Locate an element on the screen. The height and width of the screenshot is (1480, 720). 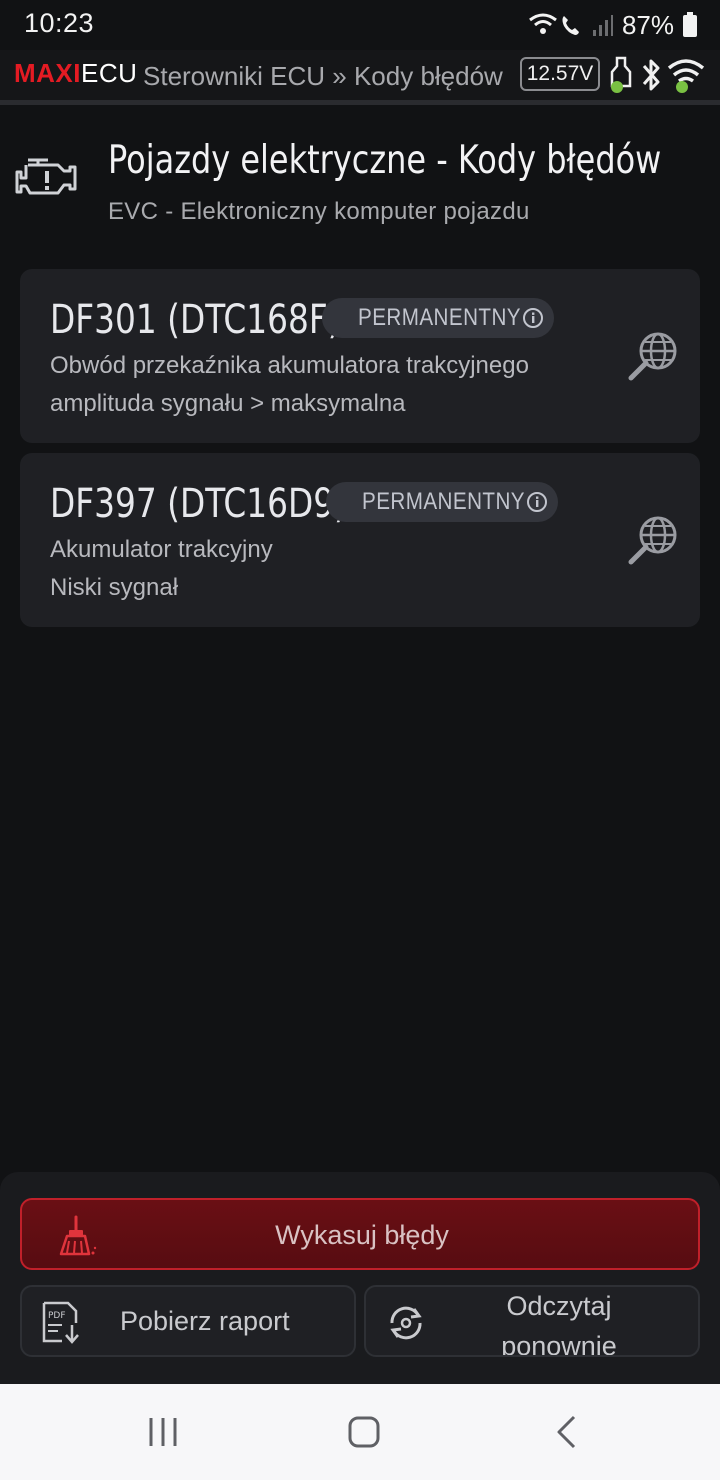
app-bar-divider is located at coordinates (360, 102).